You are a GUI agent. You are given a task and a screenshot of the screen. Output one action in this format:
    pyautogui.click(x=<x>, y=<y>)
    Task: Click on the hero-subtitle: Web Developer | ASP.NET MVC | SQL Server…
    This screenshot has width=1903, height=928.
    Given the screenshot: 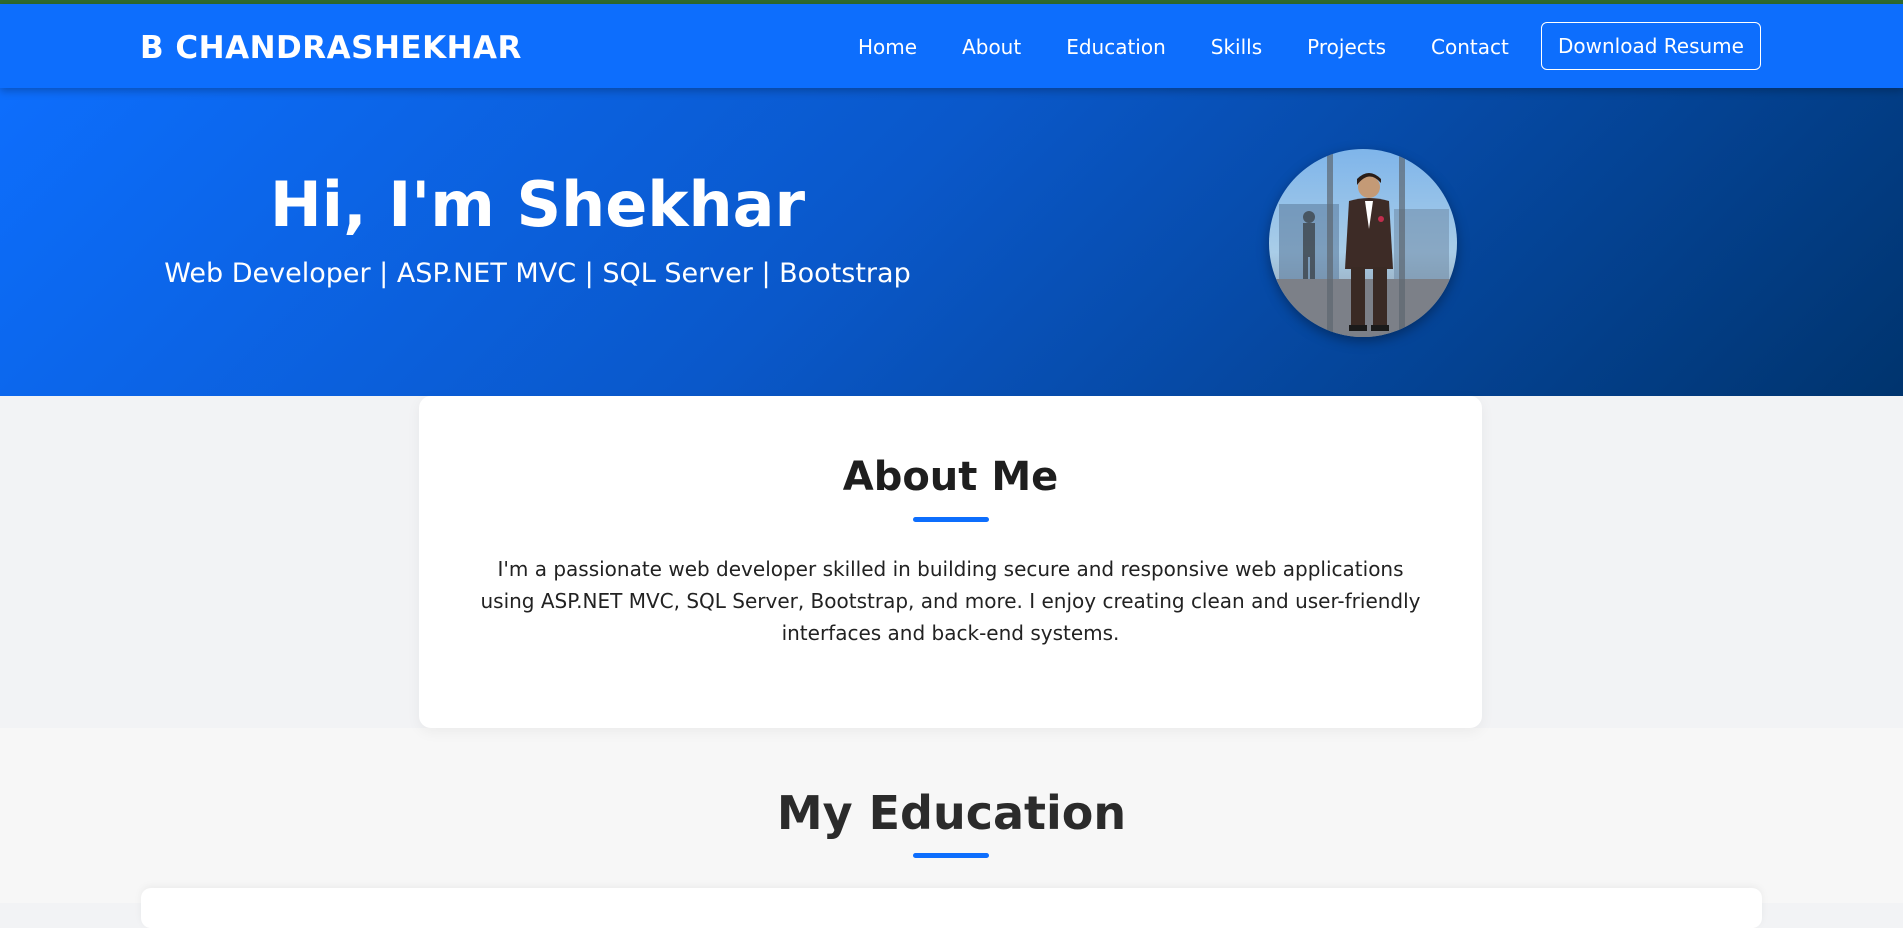 What is the action you would take?
    pyautogui.click(x=537, y=273)
    